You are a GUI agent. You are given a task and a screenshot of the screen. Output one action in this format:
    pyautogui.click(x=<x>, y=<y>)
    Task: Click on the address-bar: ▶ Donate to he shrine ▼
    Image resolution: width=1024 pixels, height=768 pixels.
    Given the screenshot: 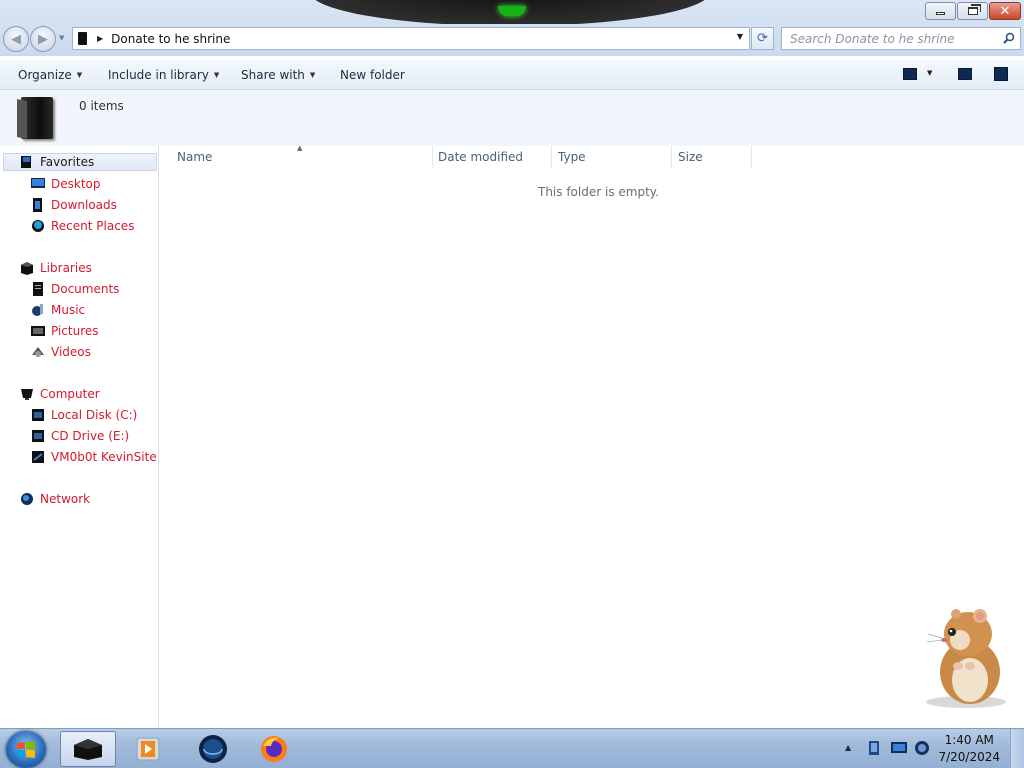 What is the action you would take?
    pyautogui.click(x=411, y=38)
    